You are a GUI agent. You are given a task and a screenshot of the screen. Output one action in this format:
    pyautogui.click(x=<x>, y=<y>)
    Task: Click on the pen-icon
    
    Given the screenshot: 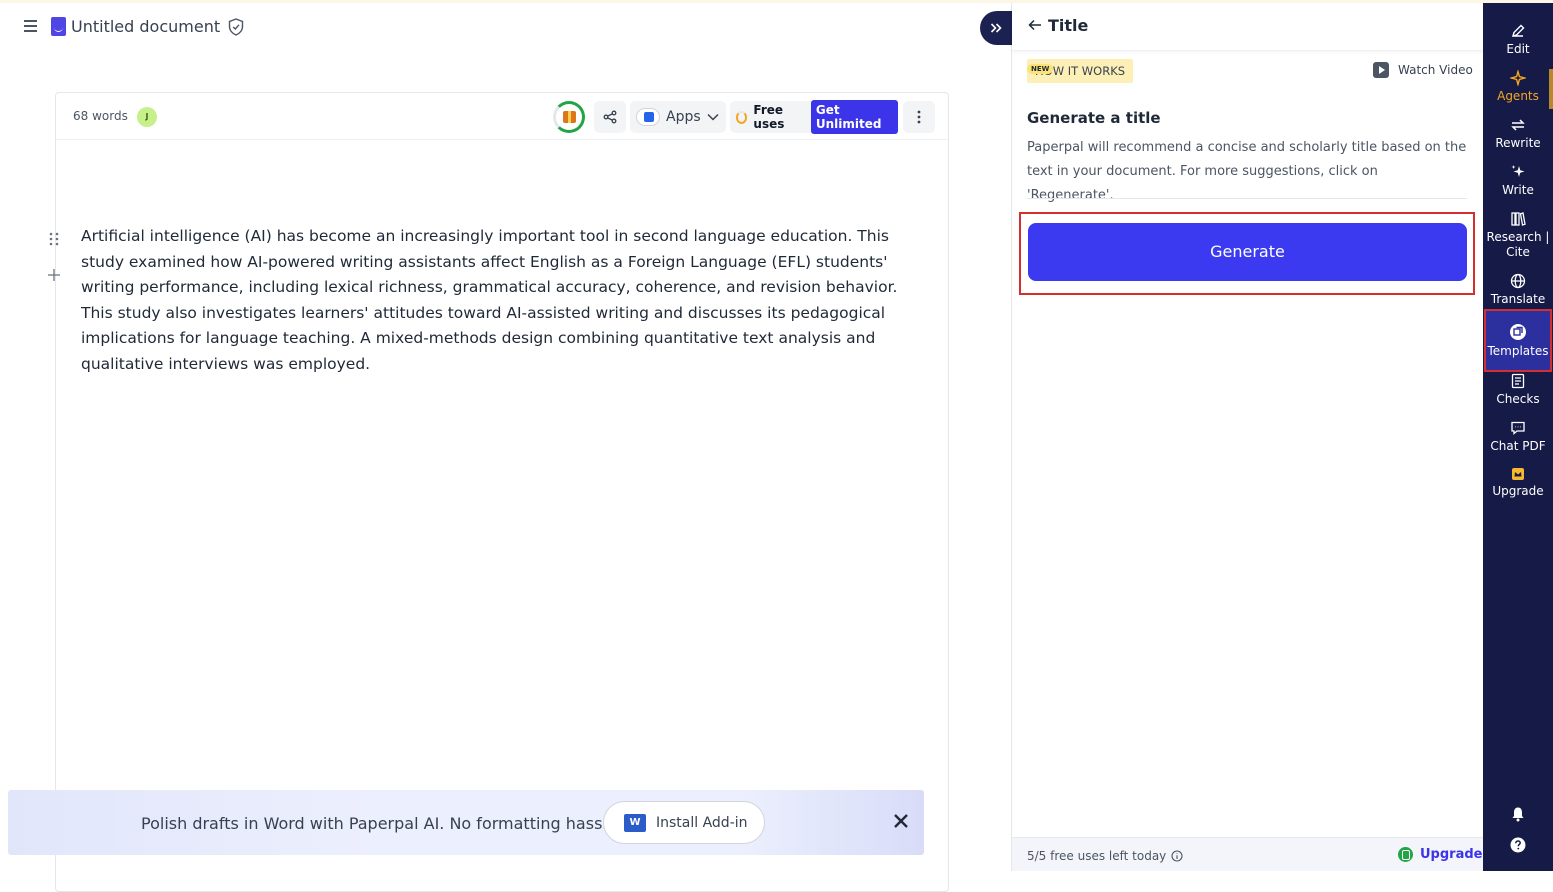 What is the action you would take?
    pyautogui.click(x=1518, y=31)
    